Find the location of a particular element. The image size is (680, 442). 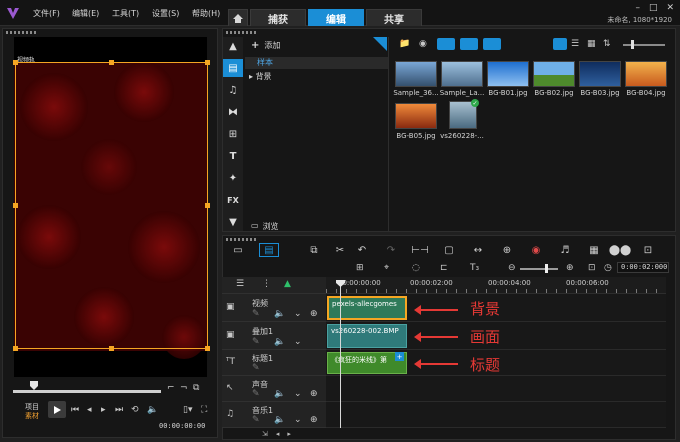

multicam-icon: ▦ is located at coordinates (594, 250).